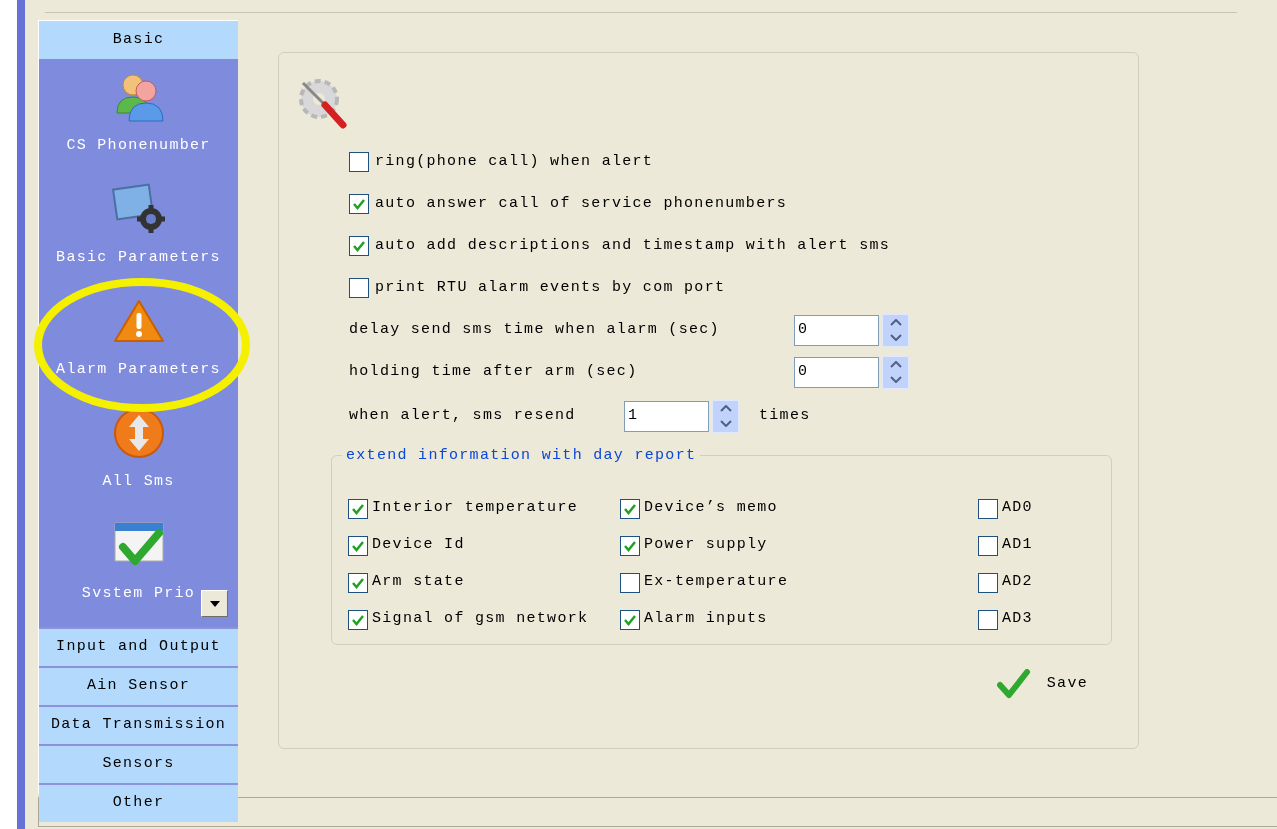  I want to click on checkmark-icon, so click(1013, 684).